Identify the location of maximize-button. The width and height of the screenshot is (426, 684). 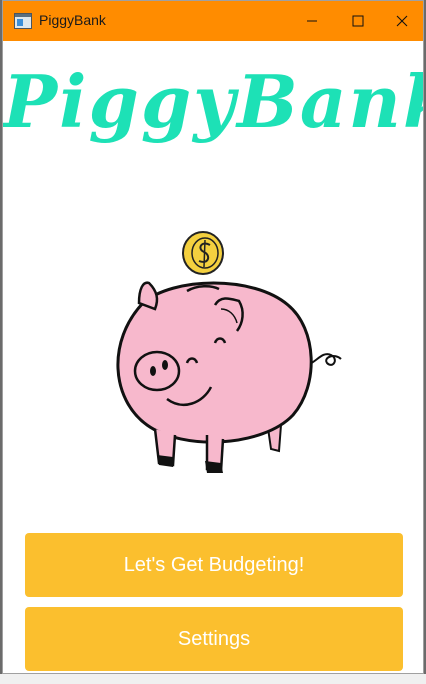
(358, 21).